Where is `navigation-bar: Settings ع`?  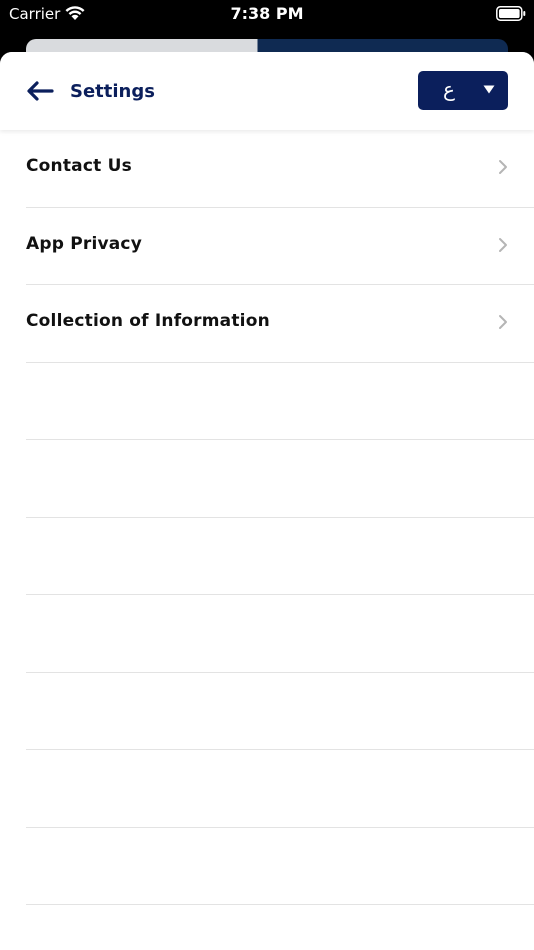
navigation-bar: Settings ع is located at coordinates (267, 91).